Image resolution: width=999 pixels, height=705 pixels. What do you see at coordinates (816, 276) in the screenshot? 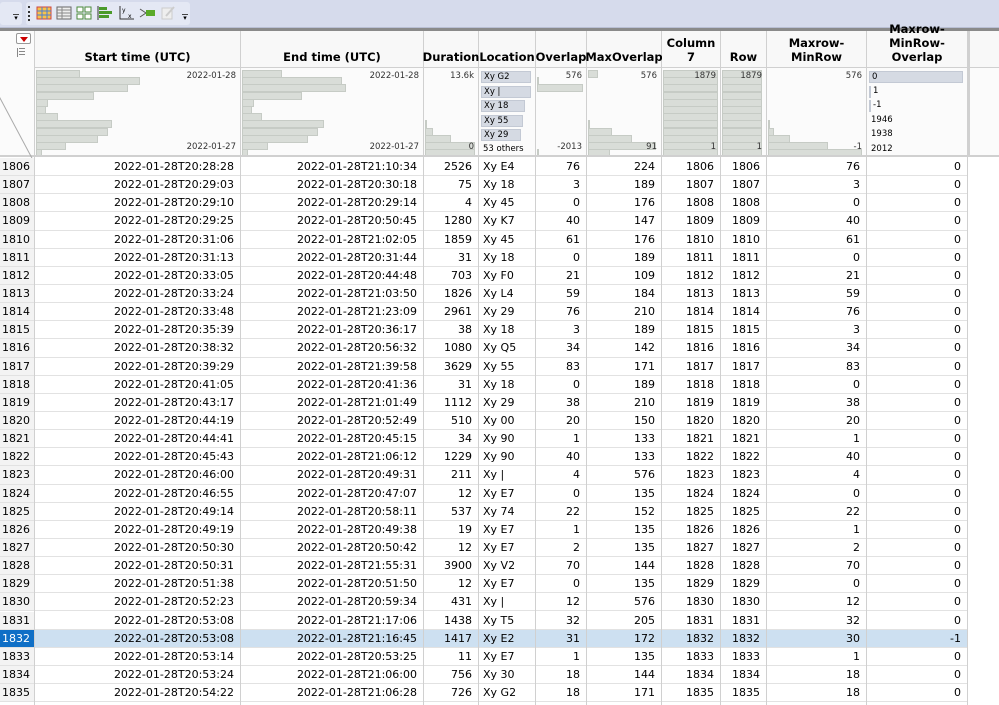
I see `cell-mrm: 21` at bounding box center [816, 276].